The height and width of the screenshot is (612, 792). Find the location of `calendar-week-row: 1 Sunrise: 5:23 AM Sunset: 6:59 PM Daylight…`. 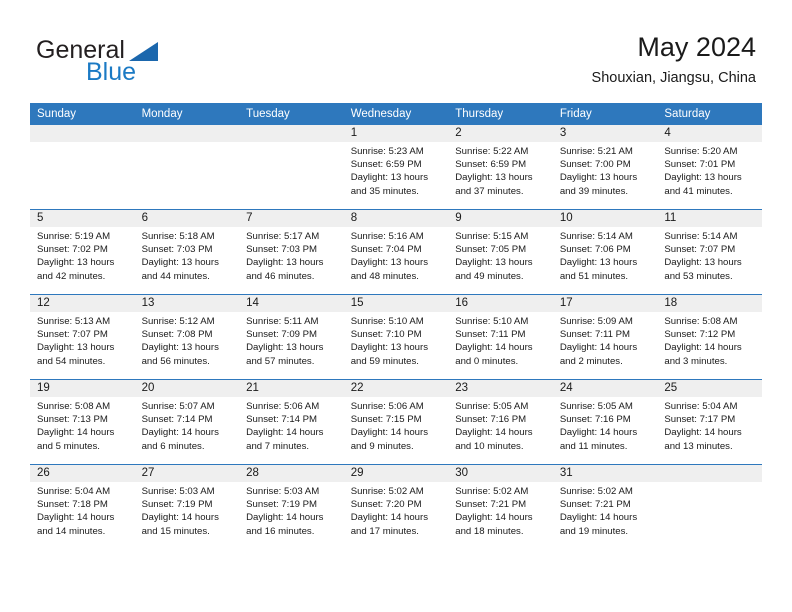

calendar-week-row: 1 Sunrise: 5:23 AM Sunset: 6:59 PM Daylight… is located at coordinates (396, 167).